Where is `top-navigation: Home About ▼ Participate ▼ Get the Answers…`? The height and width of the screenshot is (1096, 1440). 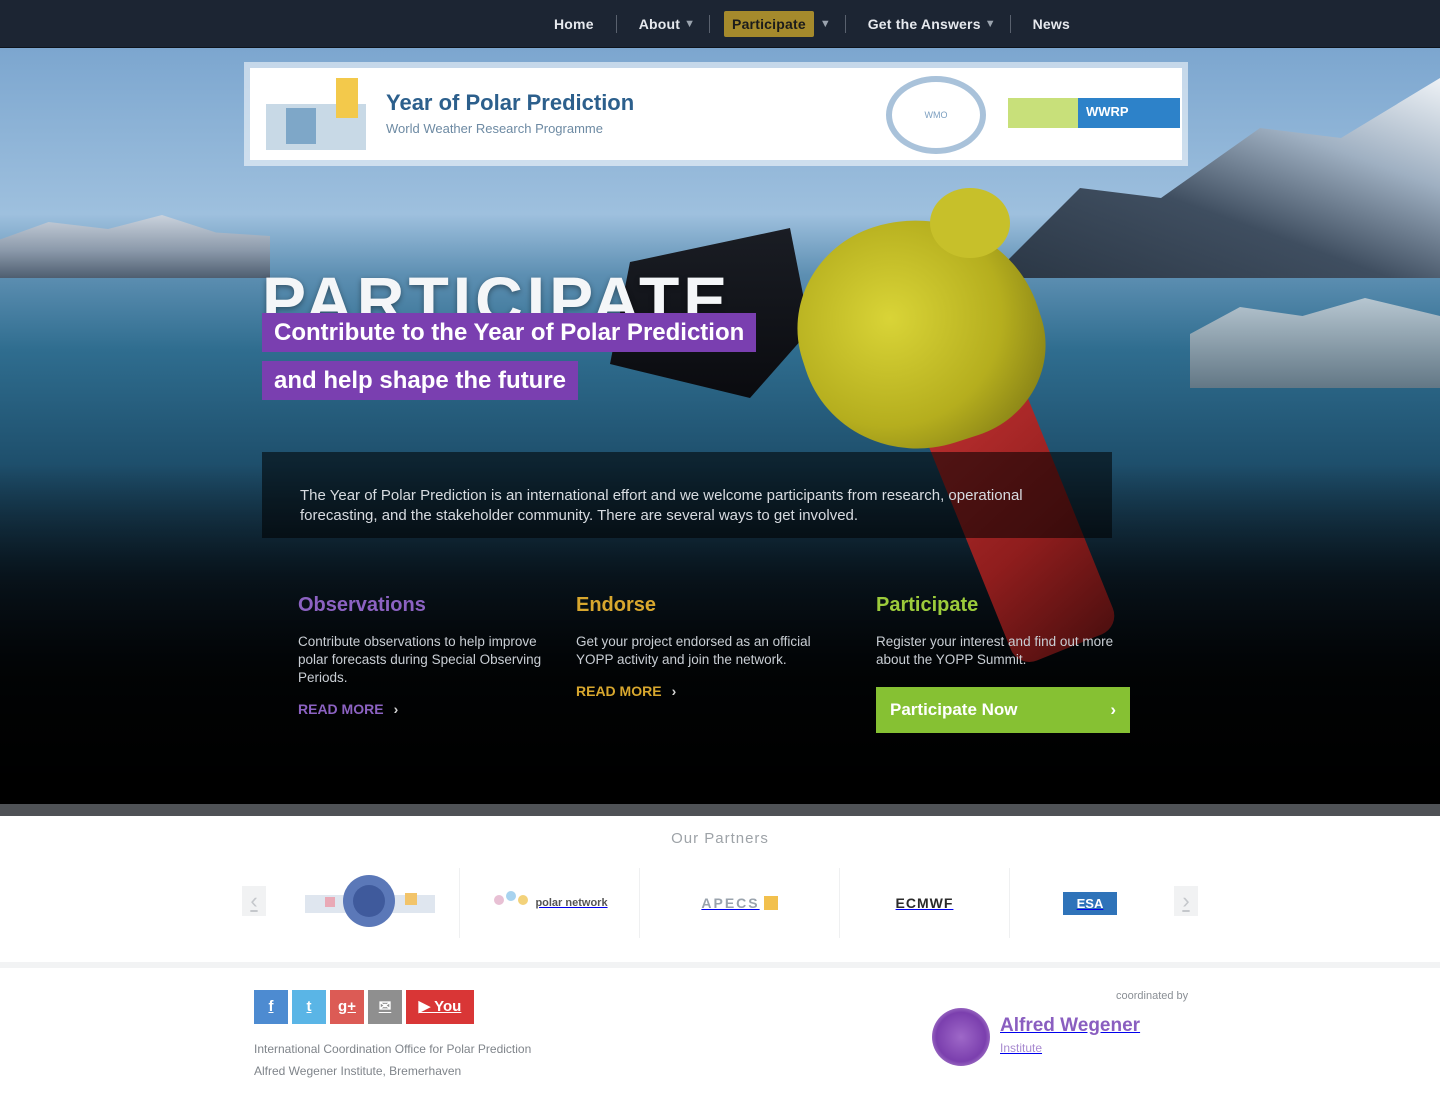 top-navigation: Home About ▼ Participate ▼ Get the Answers… is located at coordinates (720, 24).